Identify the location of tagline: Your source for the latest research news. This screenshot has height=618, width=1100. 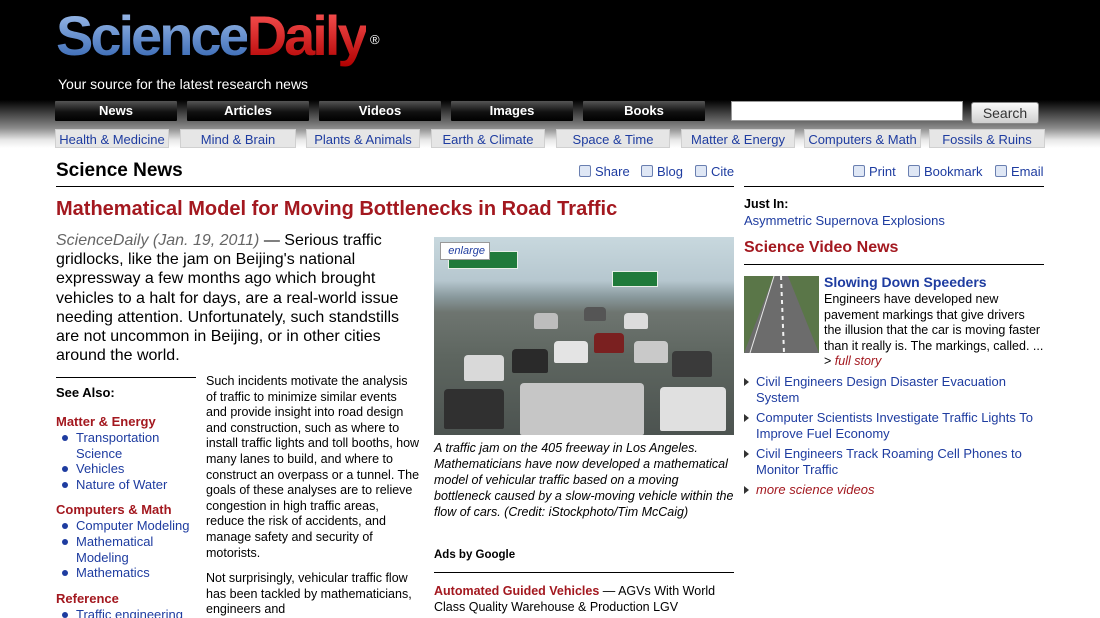
(183, 84).